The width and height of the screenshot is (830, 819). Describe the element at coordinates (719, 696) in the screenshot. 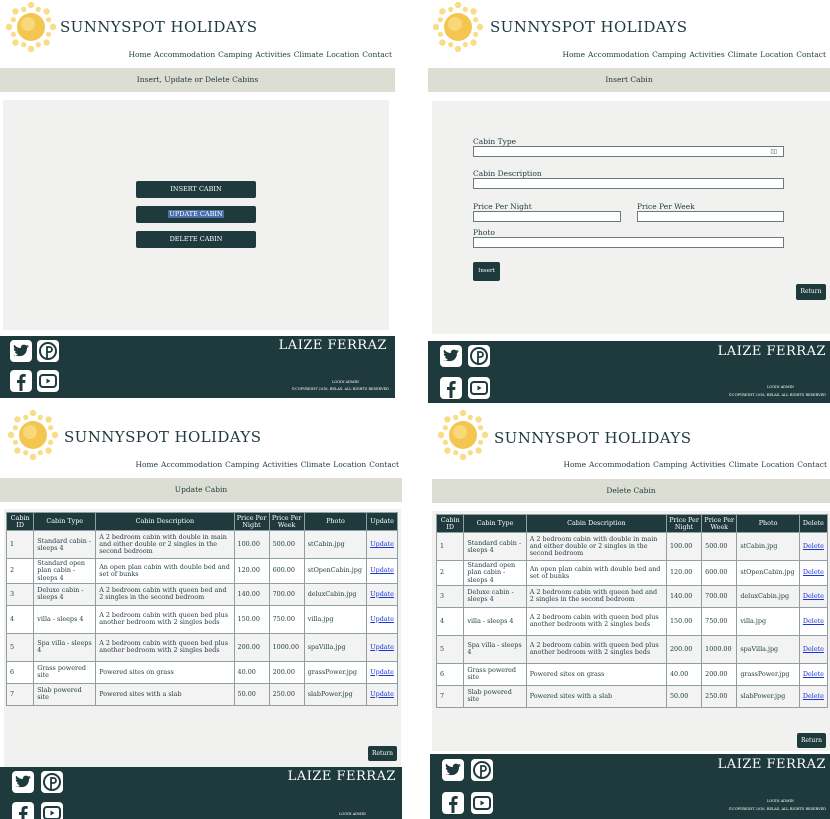

I see `price-week-cell: 250.00` at that location.